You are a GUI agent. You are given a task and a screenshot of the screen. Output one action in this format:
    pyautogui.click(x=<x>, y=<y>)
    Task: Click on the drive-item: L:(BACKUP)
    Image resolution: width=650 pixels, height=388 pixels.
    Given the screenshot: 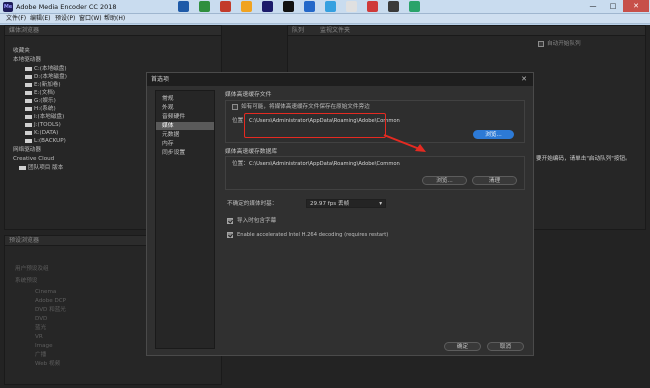 What is the action you would take?
    pyautogui.click(x=45, y=141)
    